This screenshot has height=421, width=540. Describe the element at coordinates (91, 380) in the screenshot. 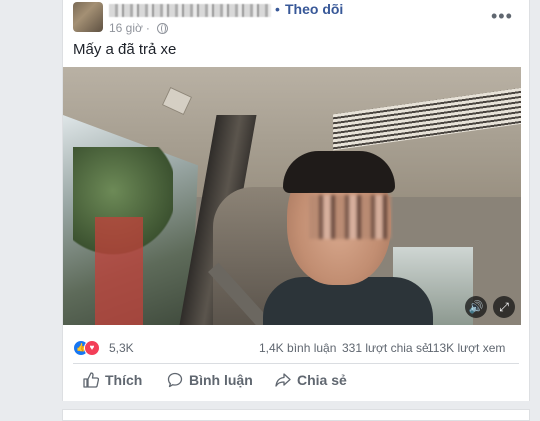

I see `thumbs-up-icon` at that location.